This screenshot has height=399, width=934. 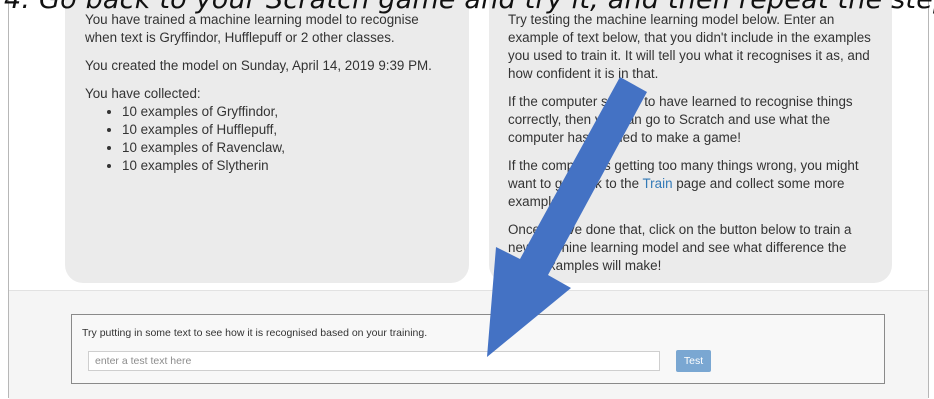 I want to click on test-text-input, so click(x=374, y=361).